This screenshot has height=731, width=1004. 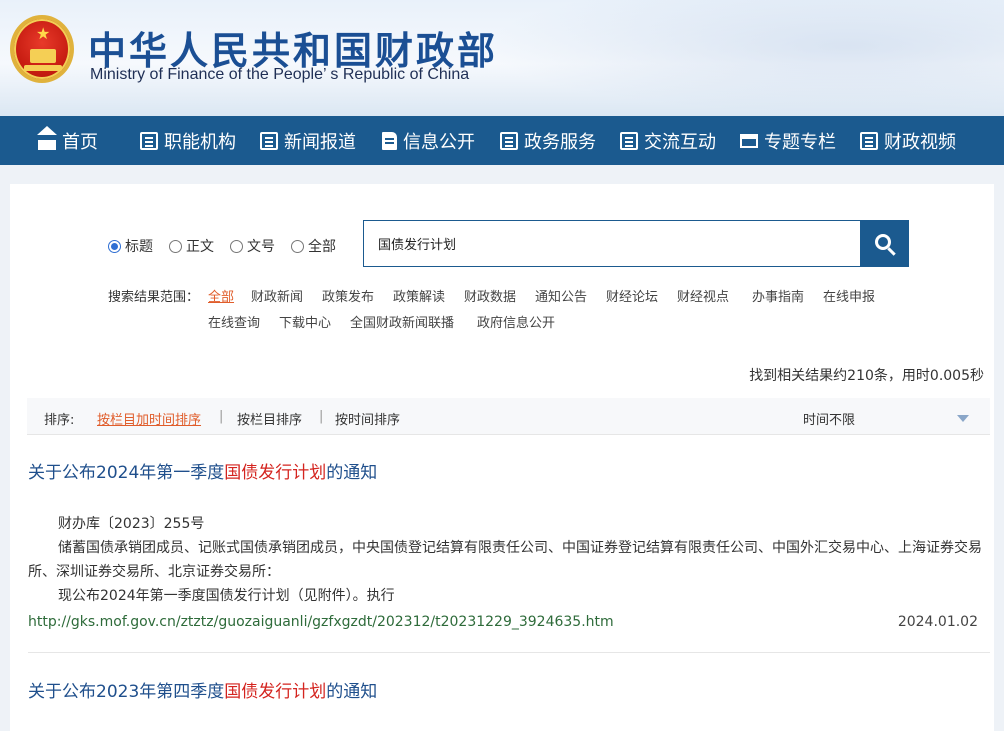 What do you see at coordinates (42, 49) in the screenshot?
I see `national-emblem-icon: ★` at bounding box center [42, 49].